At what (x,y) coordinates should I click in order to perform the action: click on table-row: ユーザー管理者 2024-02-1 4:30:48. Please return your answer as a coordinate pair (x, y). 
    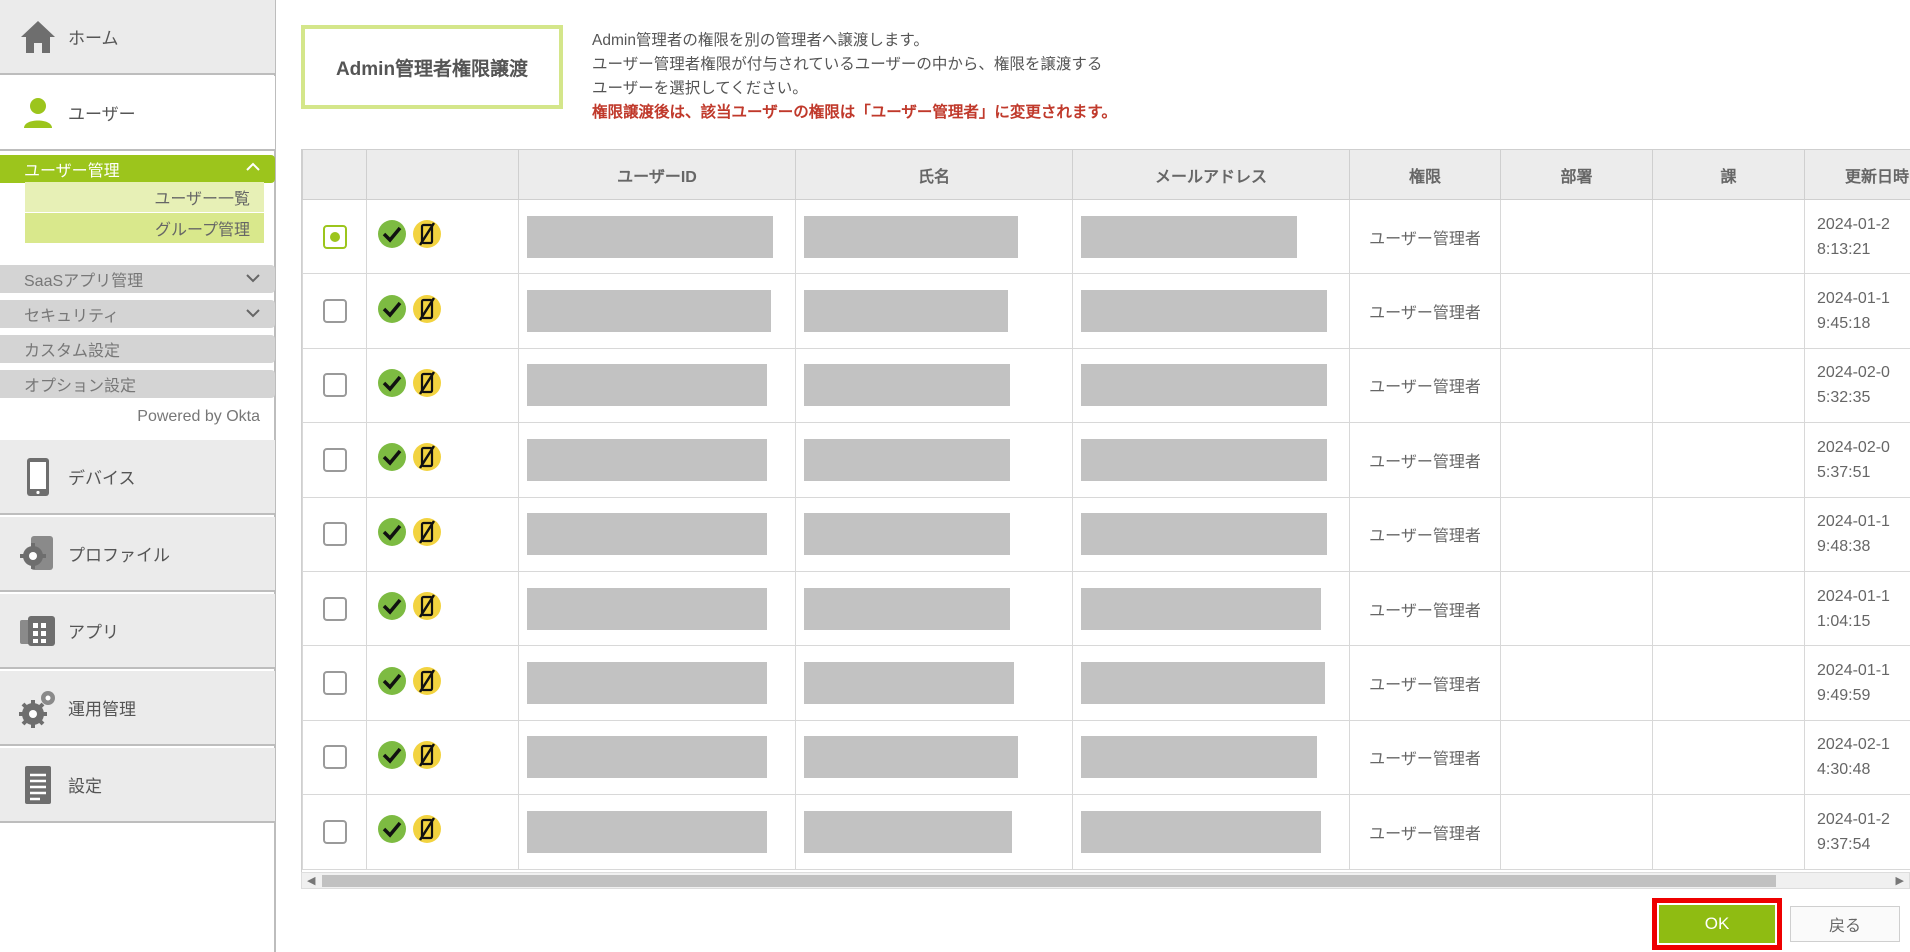
    Looking at the image, I should click on (1106, 757).